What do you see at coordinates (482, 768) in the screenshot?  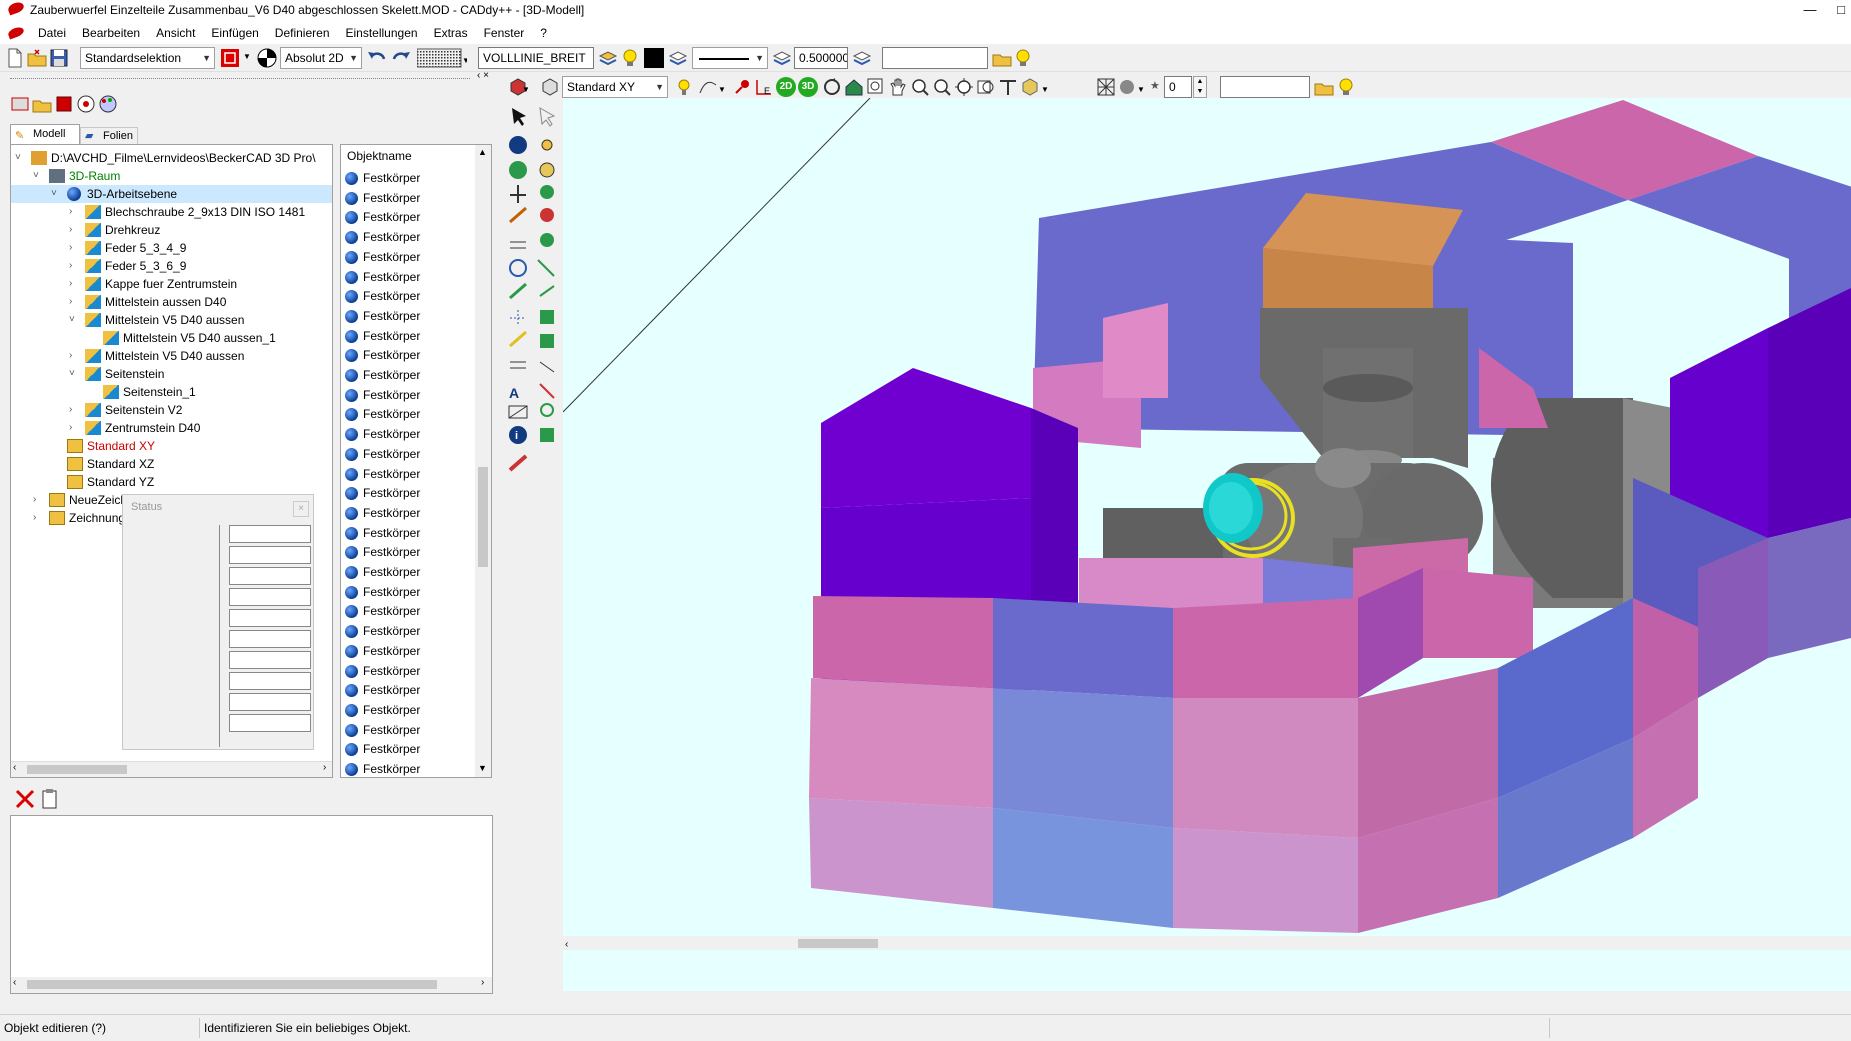 I see `scroll-down-icon: ▼` at bounding box center [482, 768].